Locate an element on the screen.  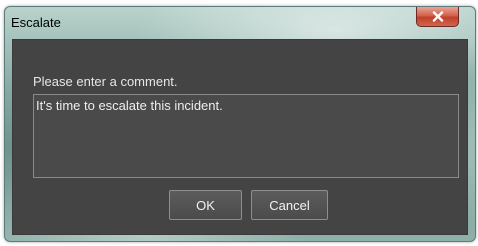
window-title: Escalate is located at coordinates (36, 22).